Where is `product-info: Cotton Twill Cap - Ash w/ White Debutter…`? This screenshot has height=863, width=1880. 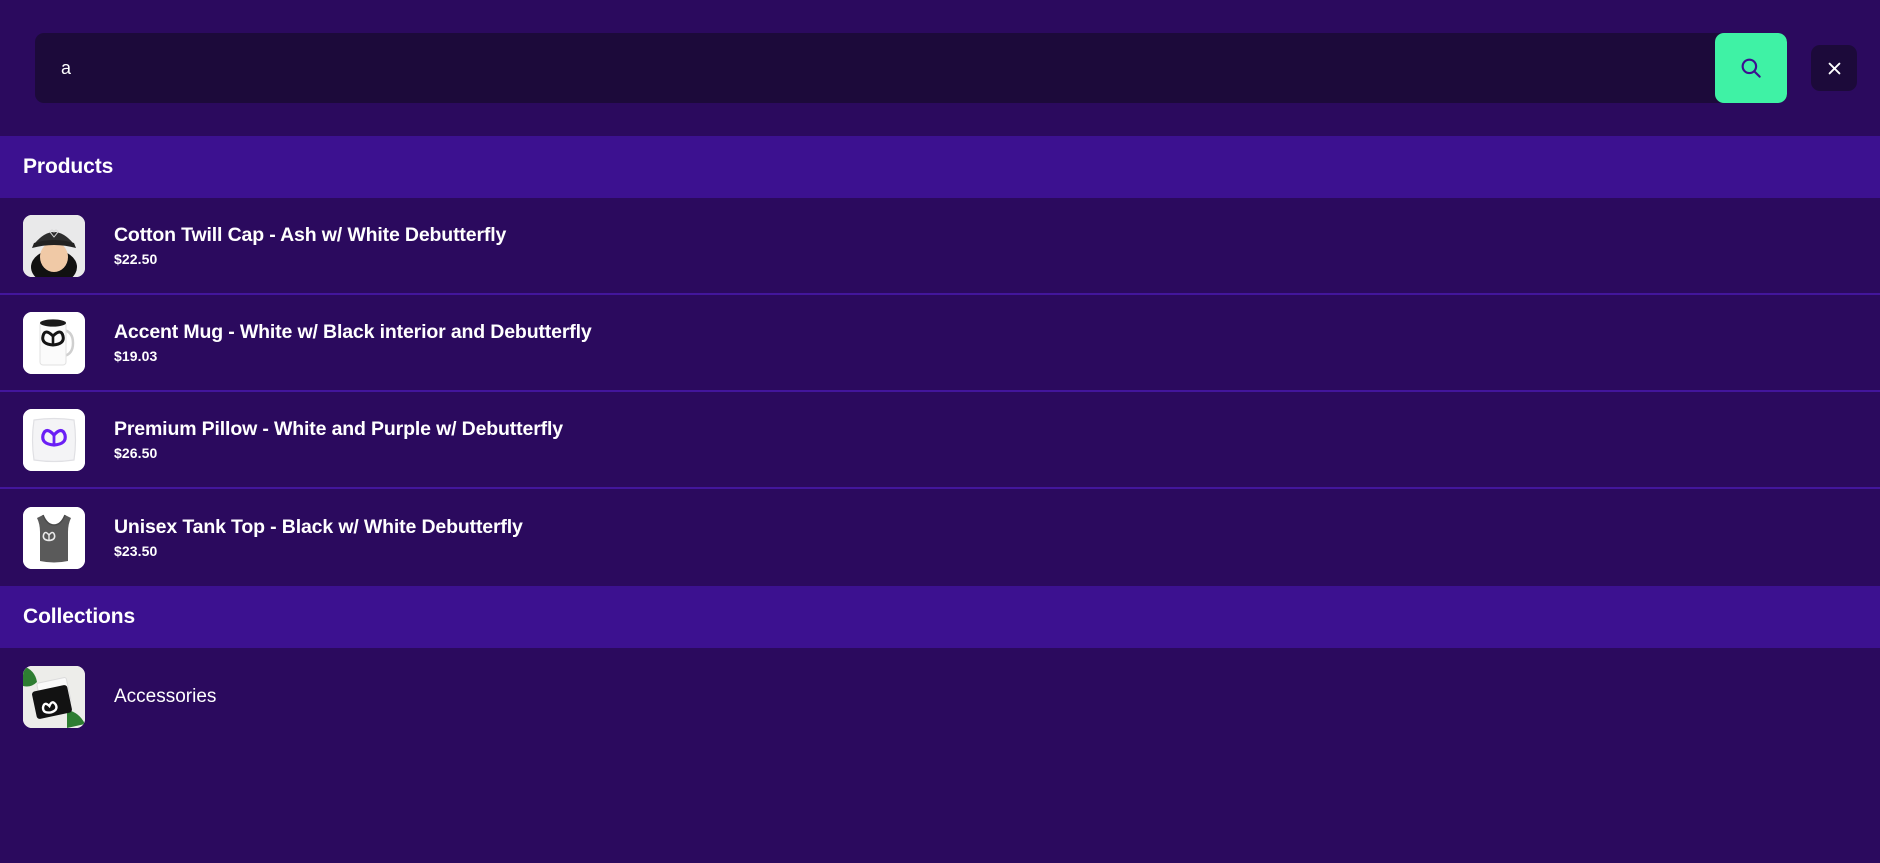 product-info: Cotton Twill Cap - Ash w/ White Debutter… is located at coordinates (310, 245).